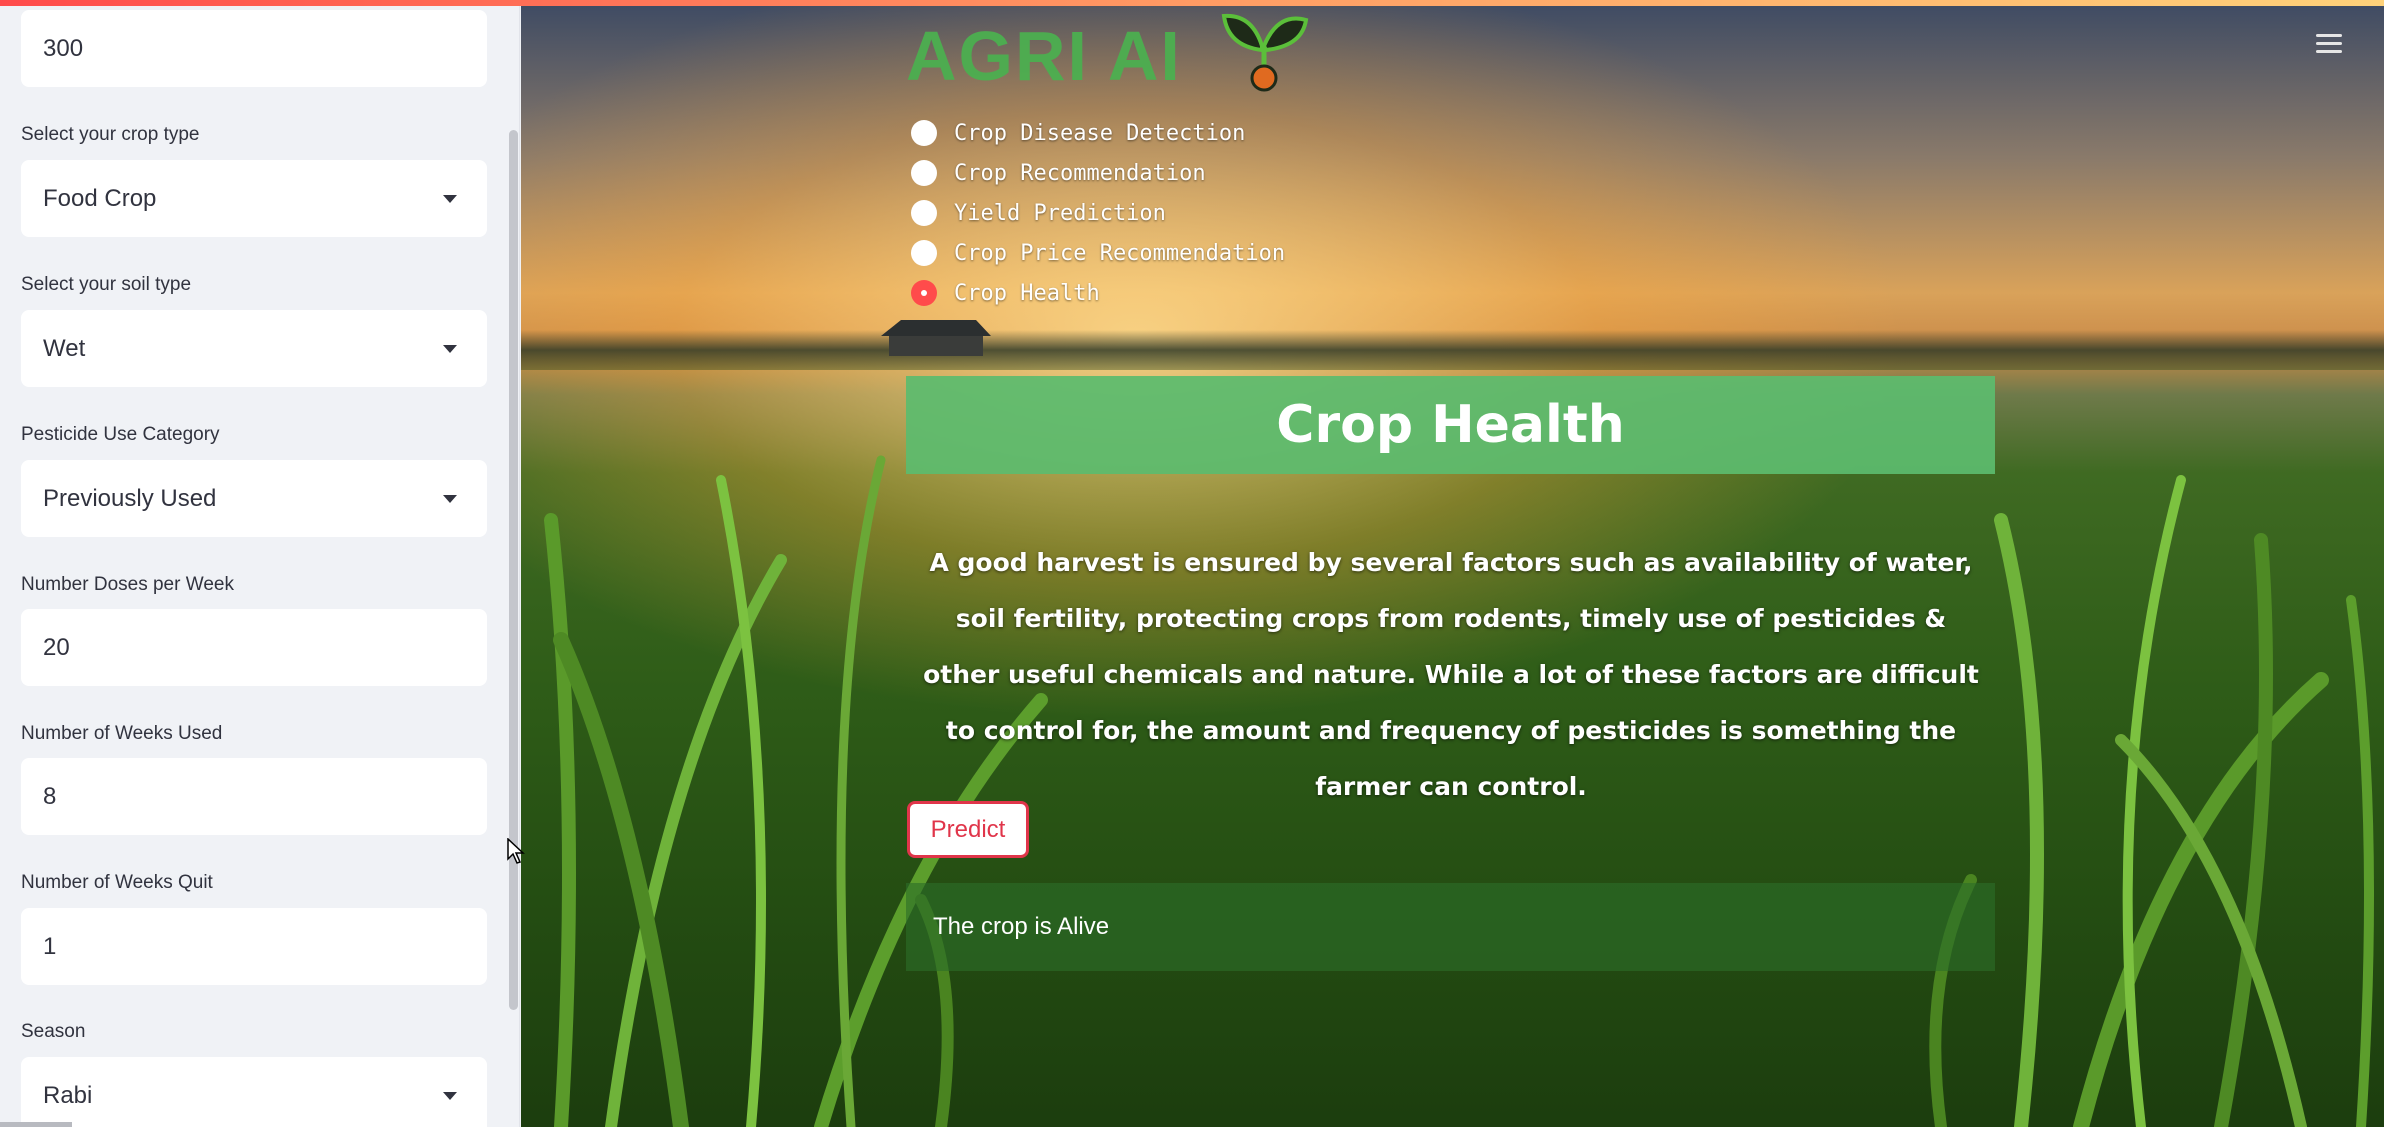 Image resolution: width=2384 pixels, height=1127 pixels. Describe the element at coordinates (1265, 52) in the screenshot. I see `sprout-logo-icon` at that location.